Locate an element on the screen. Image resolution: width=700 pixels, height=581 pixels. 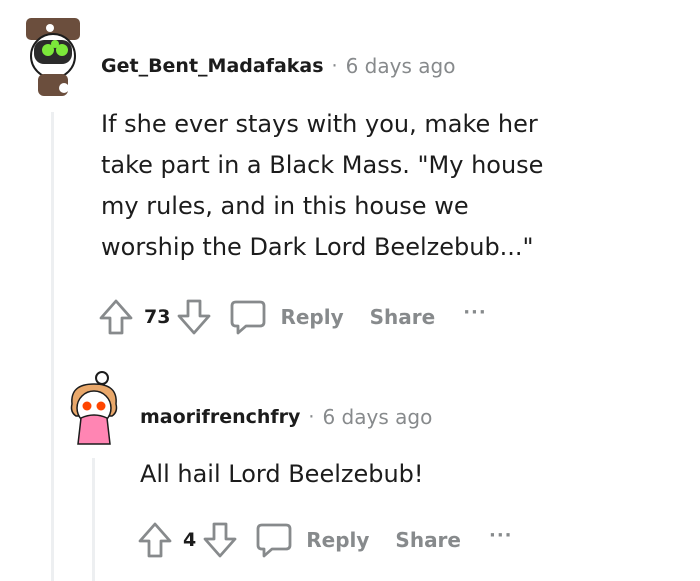
comment-meta: maorifrenchfry · 6 days ago is located at coordinates (286, 417).